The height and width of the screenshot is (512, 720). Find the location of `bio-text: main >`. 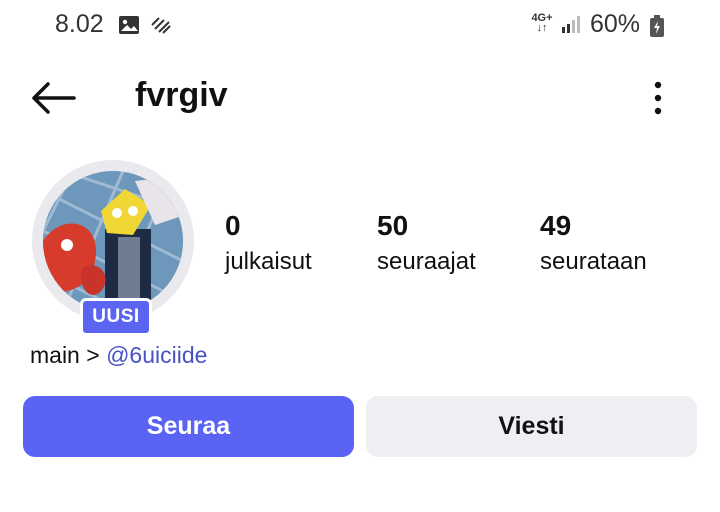

bio-text: main > is located at coordinates (68, 355).